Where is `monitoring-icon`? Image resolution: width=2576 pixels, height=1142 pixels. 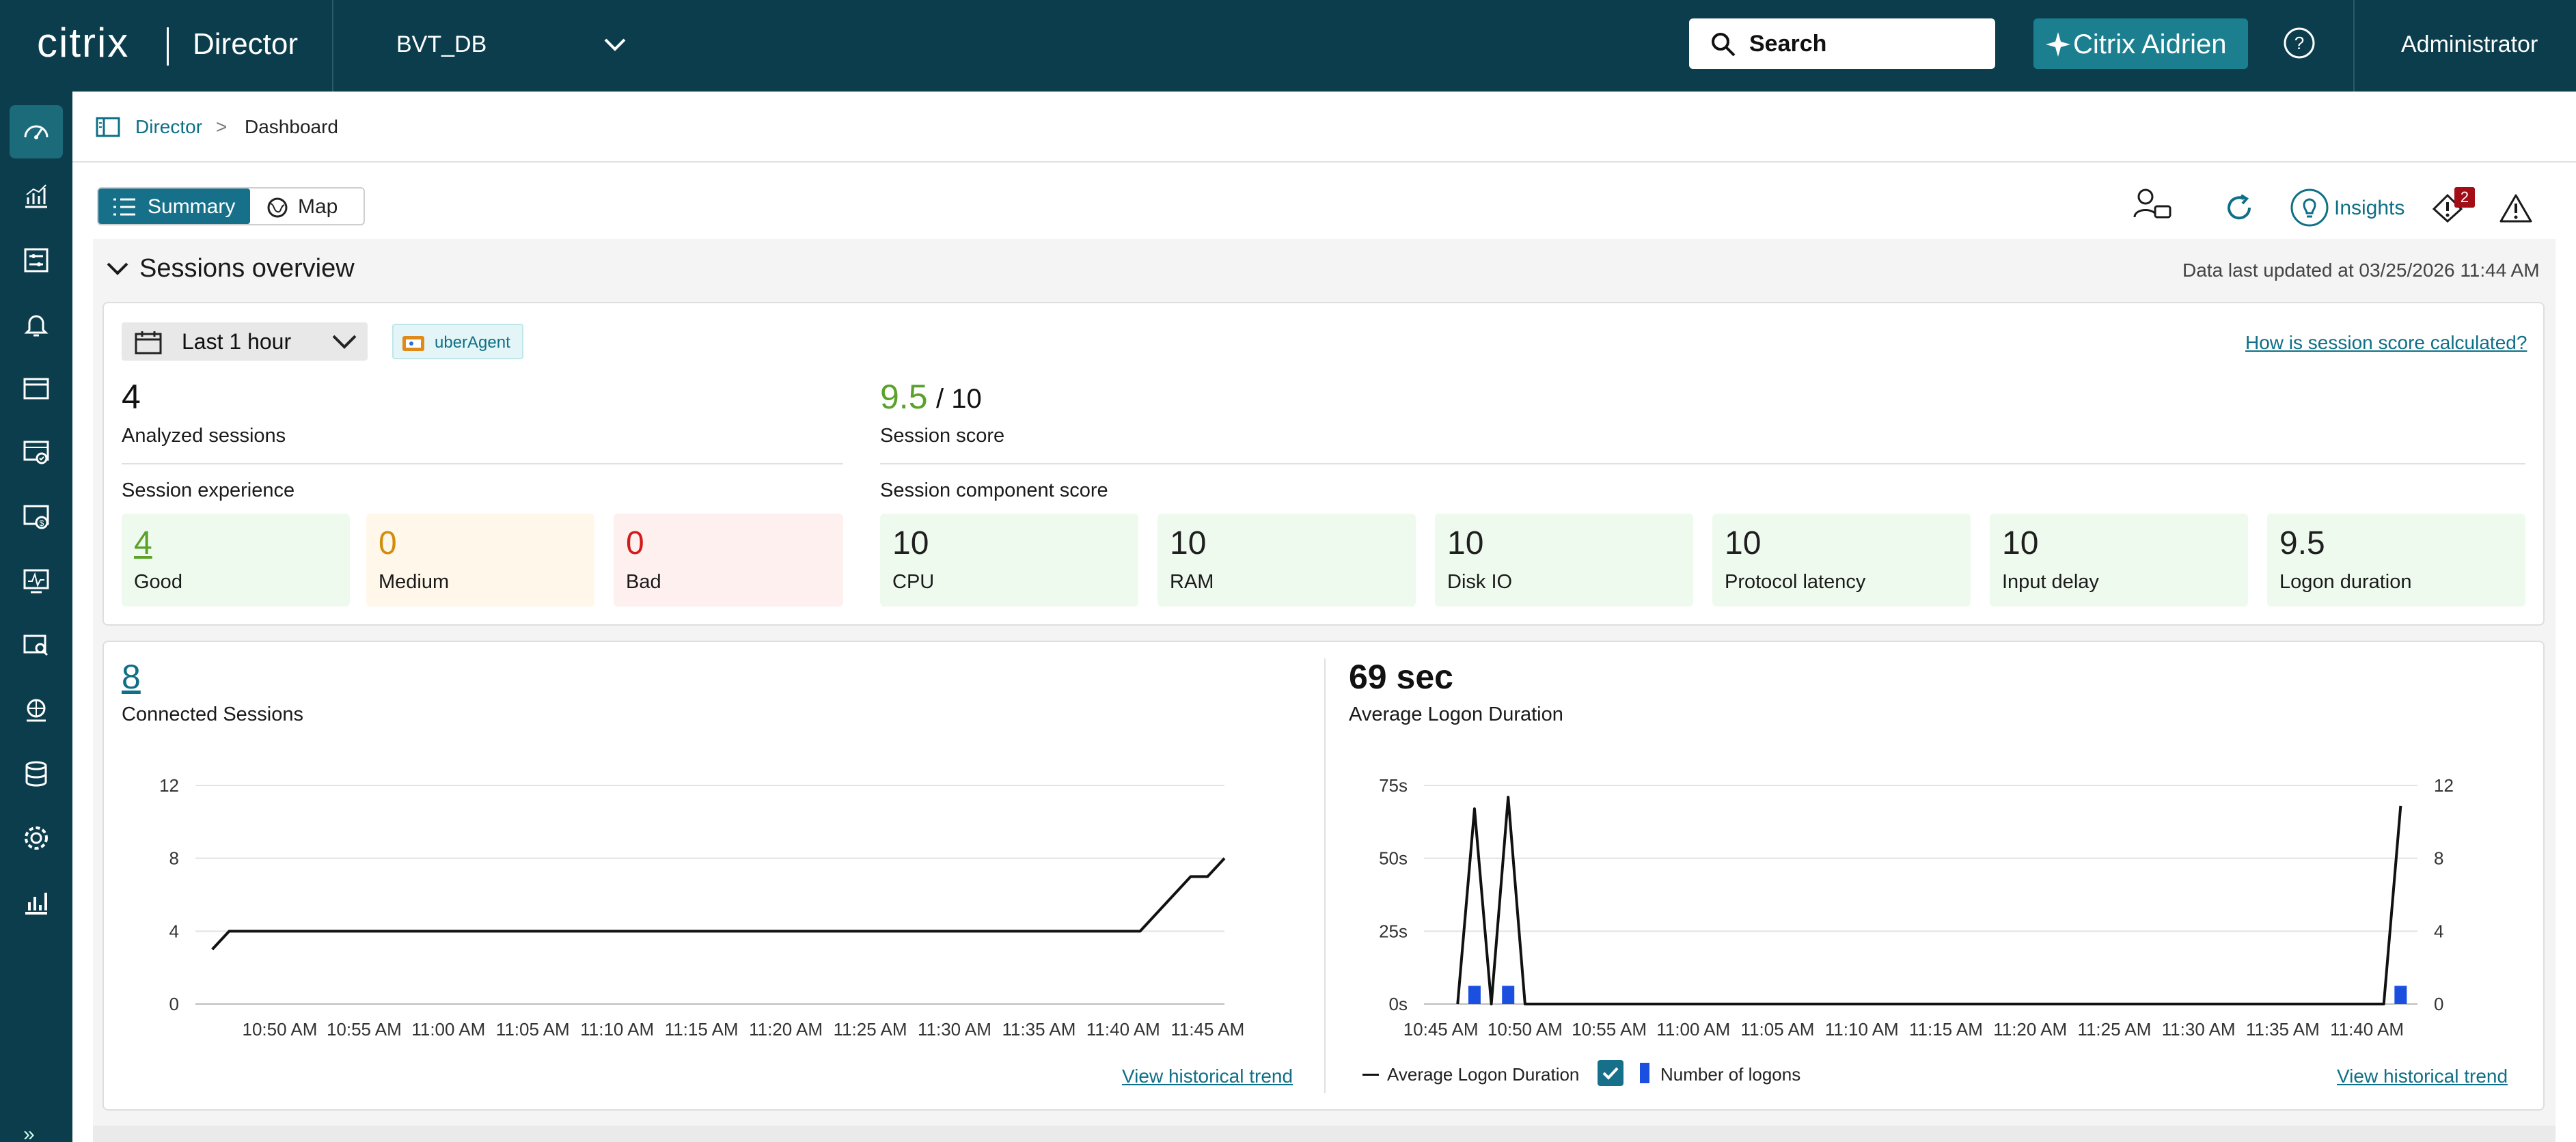 monitoring-icon is located at coordinates (36, 581).